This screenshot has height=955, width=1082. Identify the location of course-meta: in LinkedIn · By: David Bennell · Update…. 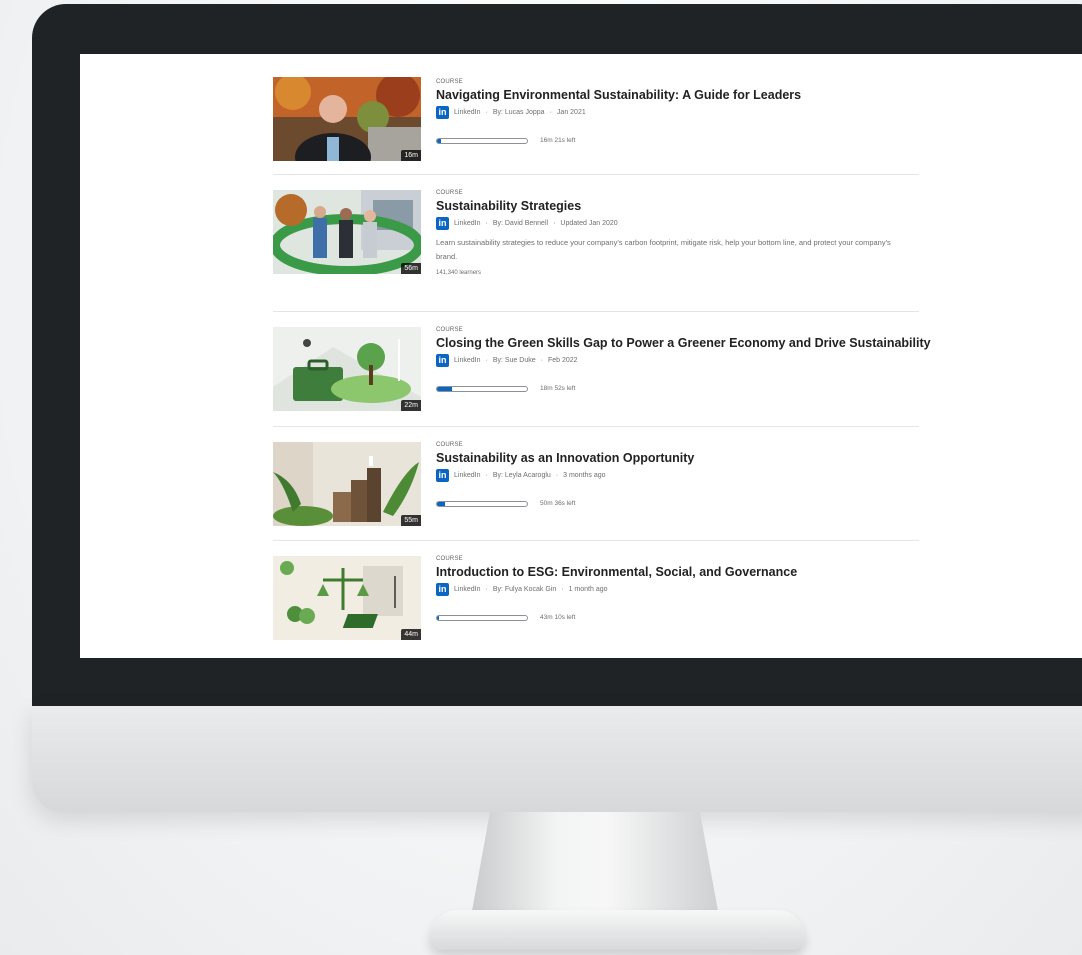
(677, 223).